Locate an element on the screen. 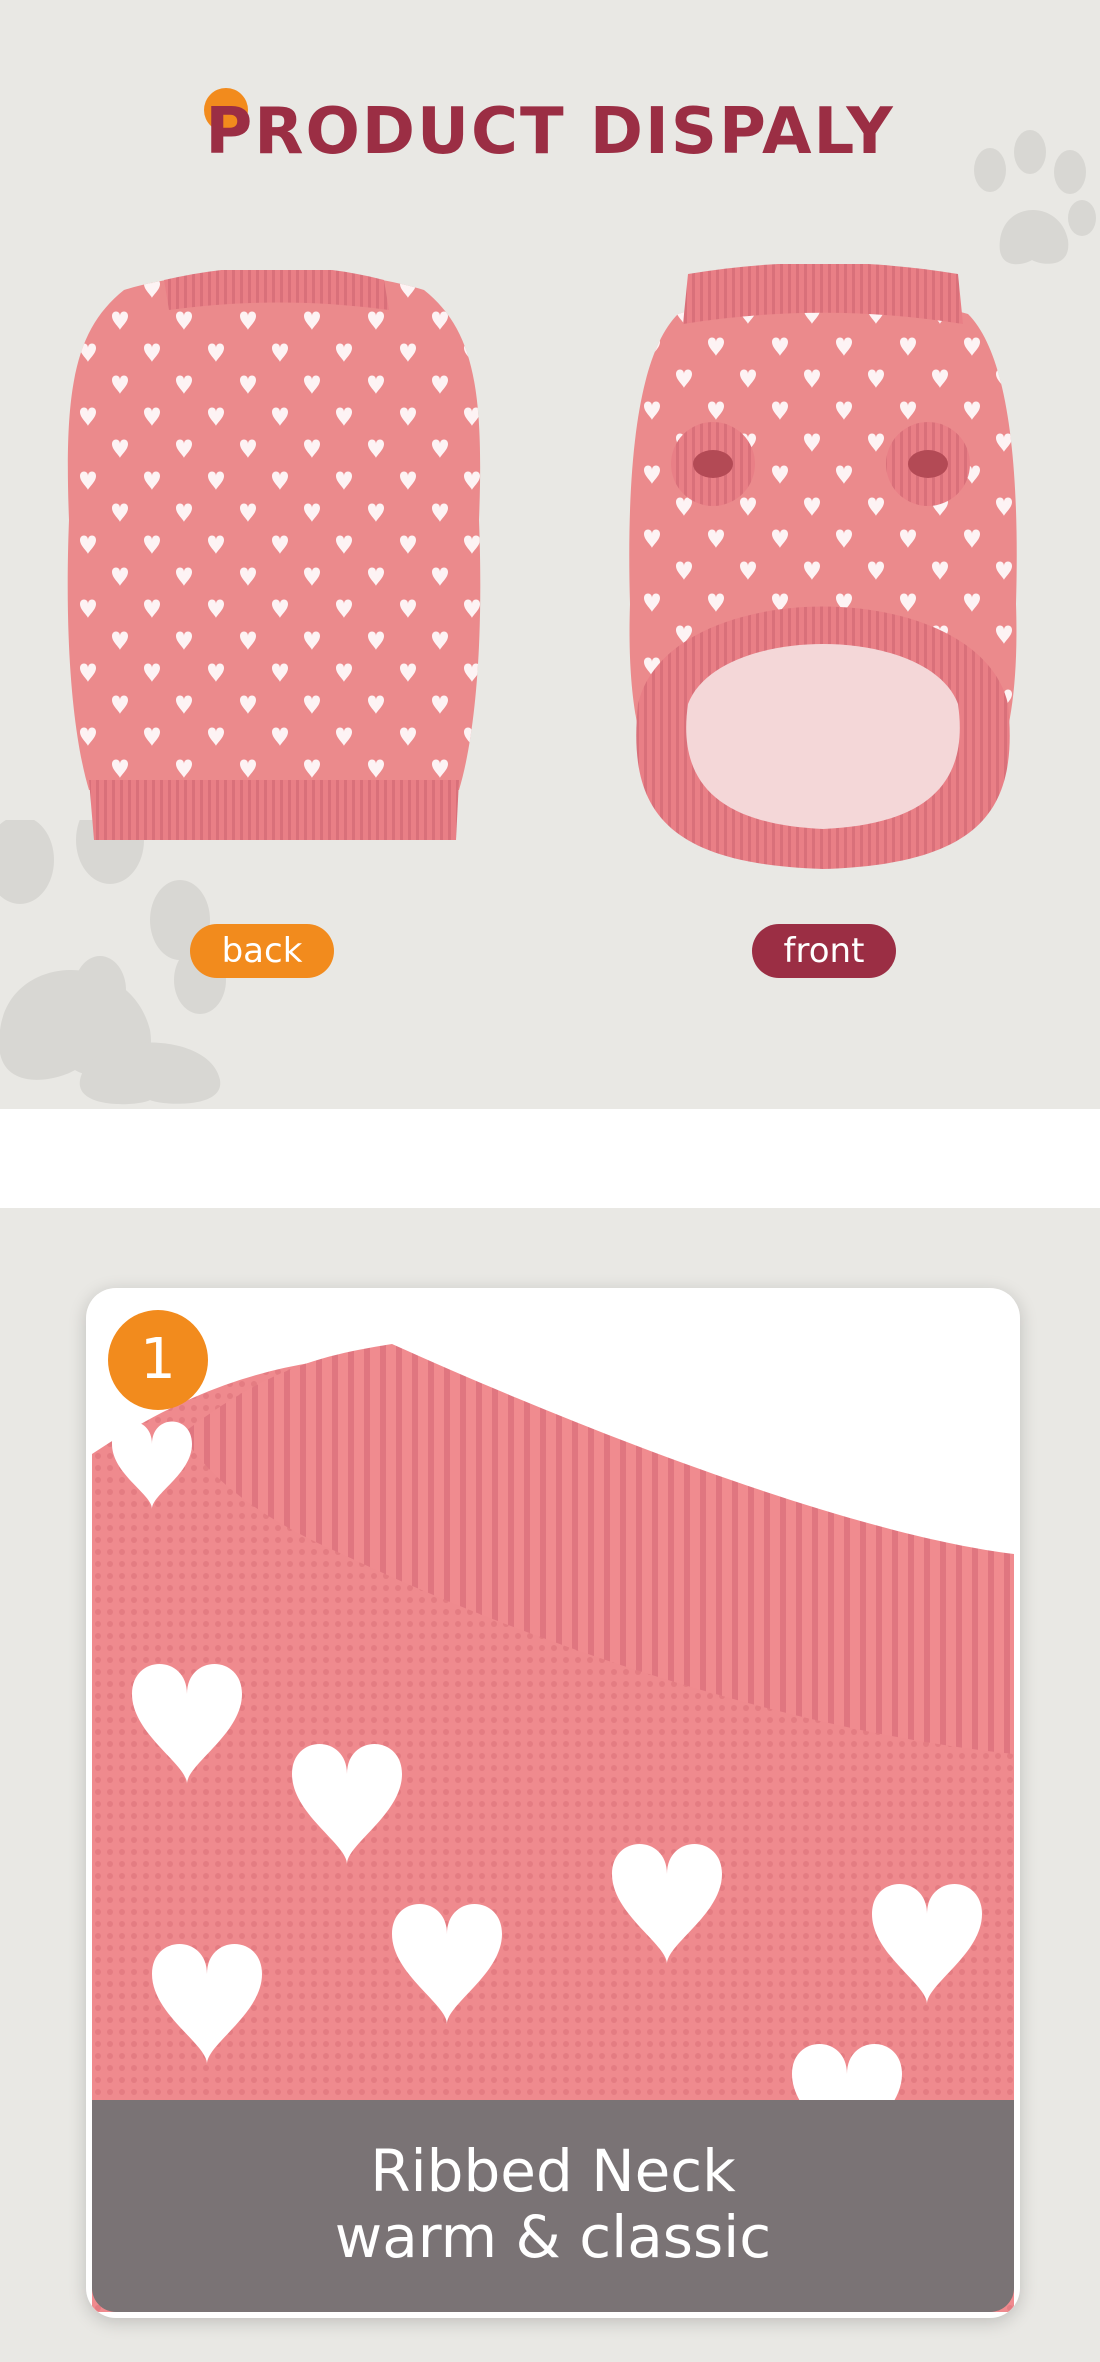  feature-number-badge: 1 is located at coordinates (158, 1360).